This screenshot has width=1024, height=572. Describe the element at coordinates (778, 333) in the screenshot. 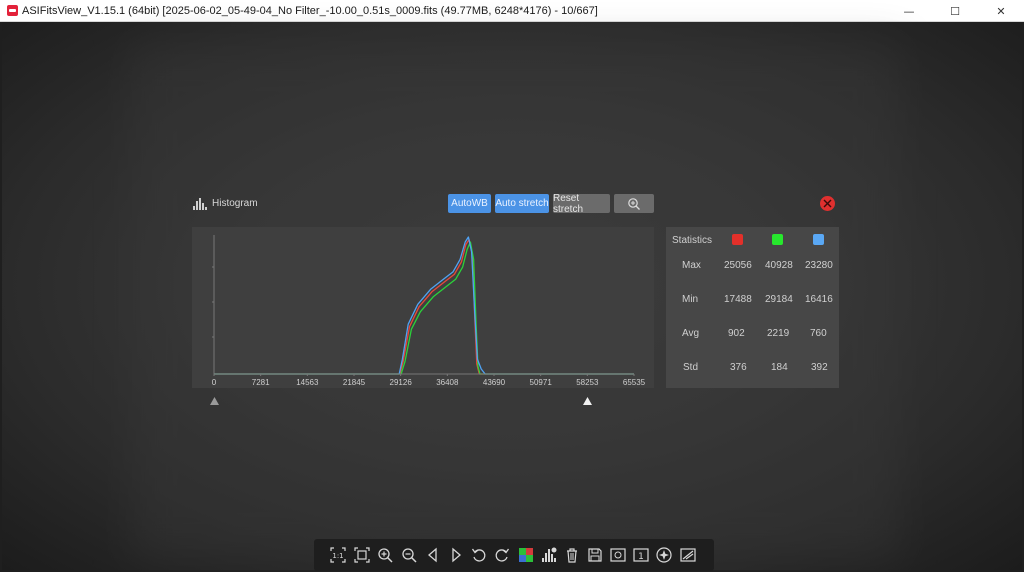

I see `stat-avg-green: 2219` at that location.